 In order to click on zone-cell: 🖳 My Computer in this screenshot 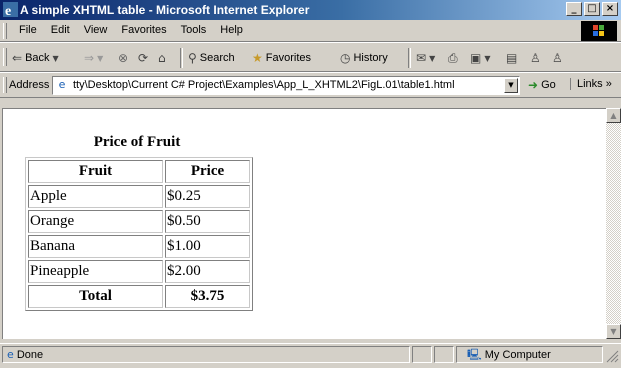, I will do `click(529, 354)`.